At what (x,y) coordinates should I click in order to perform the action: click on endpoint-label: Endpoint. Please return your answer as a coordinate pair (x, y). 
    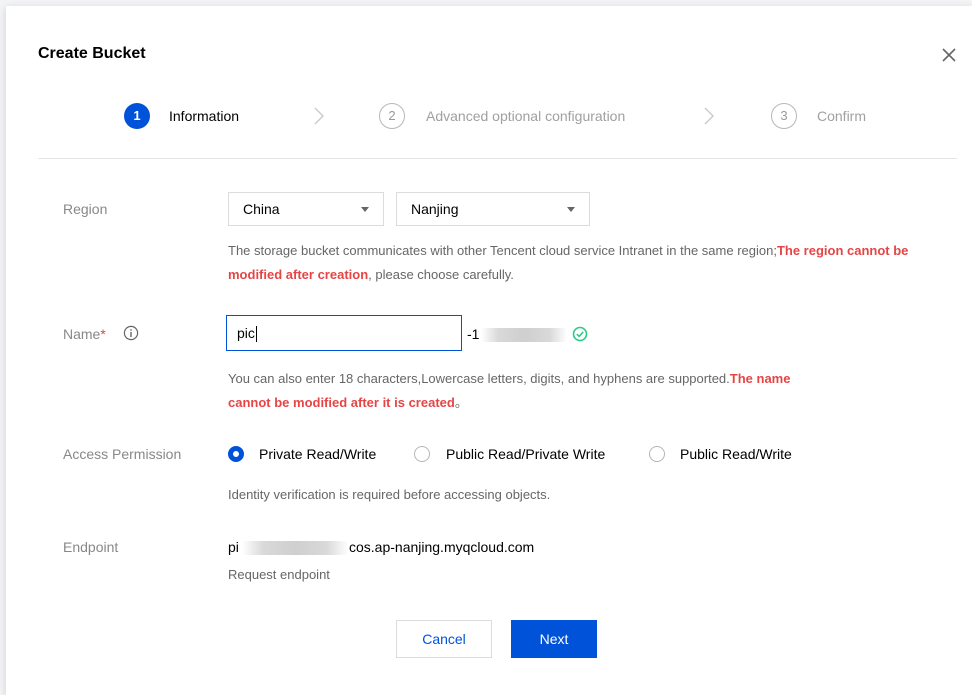
    Looking at the image, I should click on (91, 547).